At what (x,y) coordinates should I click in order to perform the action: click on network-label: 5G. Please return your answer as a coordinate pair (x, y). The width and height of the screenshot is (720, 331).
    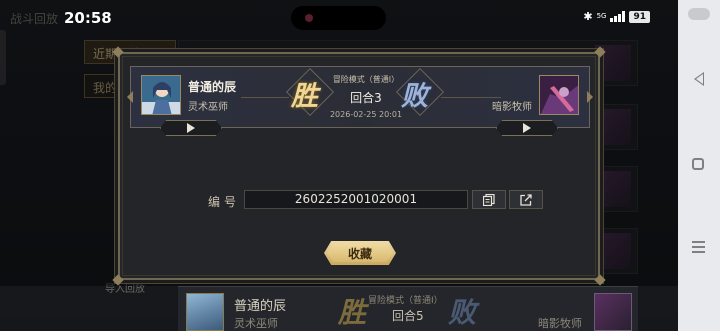
    Looking at the image, I should click on (601, 16).